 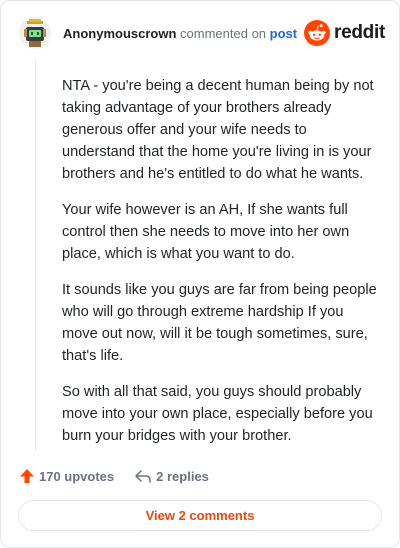 What do you see at coordinates (27, 476) in the screenshot?
I see `upvote-arrow-icon` at bounding box center [27, 476].